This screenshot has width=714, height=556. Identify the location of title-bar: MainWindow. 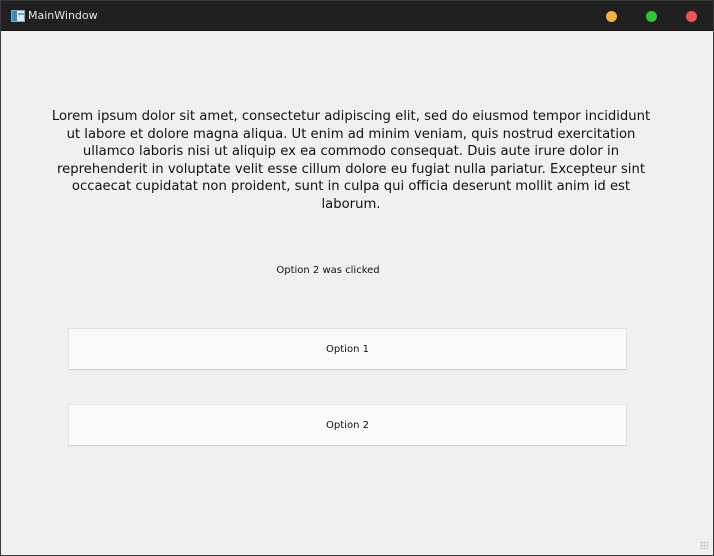
(357, 16).